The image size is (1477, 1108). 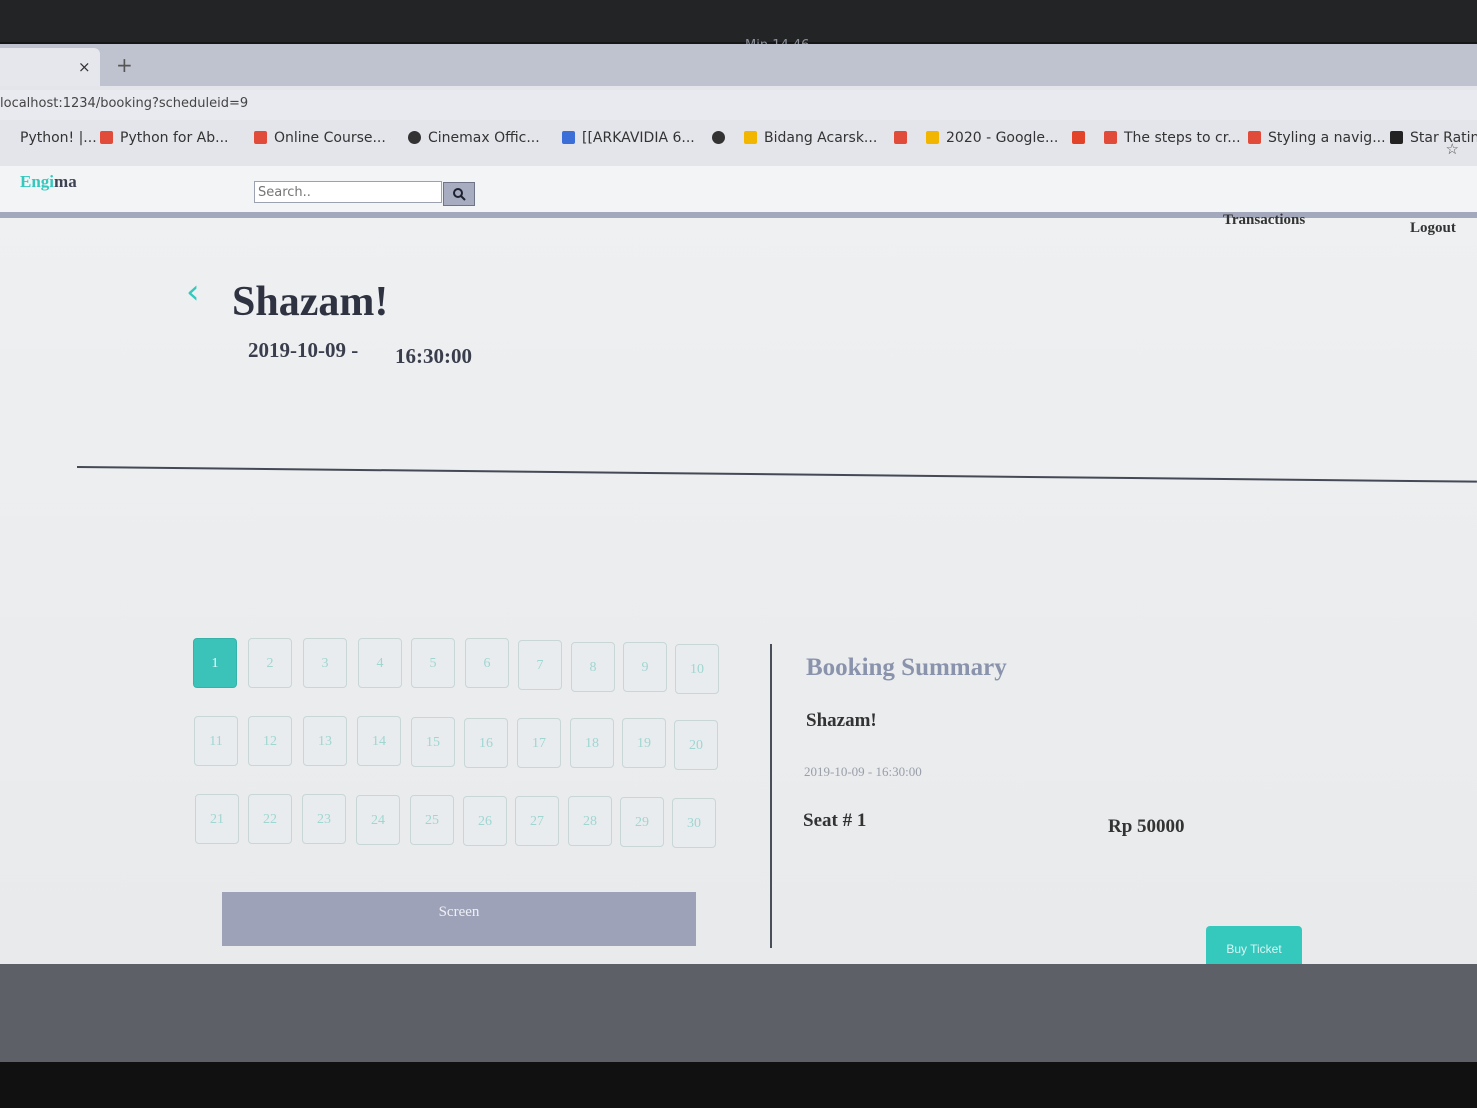 I want to click on new-tab-button: +, so click(x=124, y=65).